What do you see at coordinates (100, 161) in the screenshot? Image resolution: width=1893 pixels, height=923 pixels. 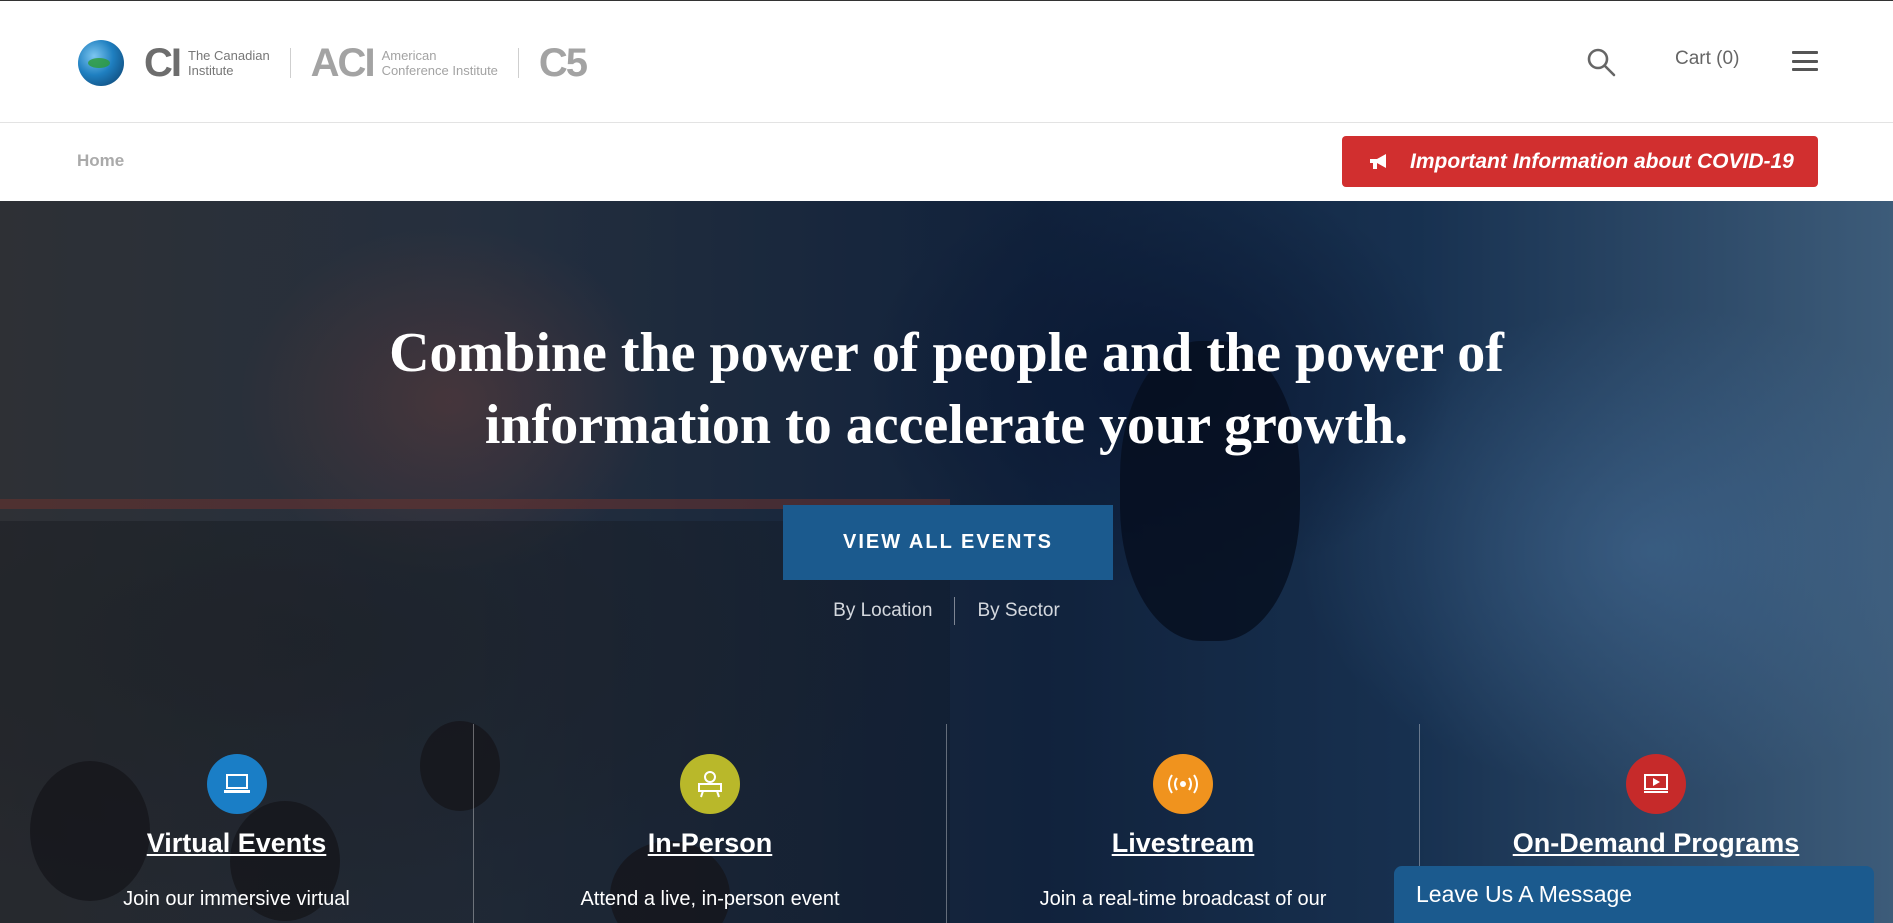 I see `breadcrumb-home: Home` at bounding box center [100, 161].